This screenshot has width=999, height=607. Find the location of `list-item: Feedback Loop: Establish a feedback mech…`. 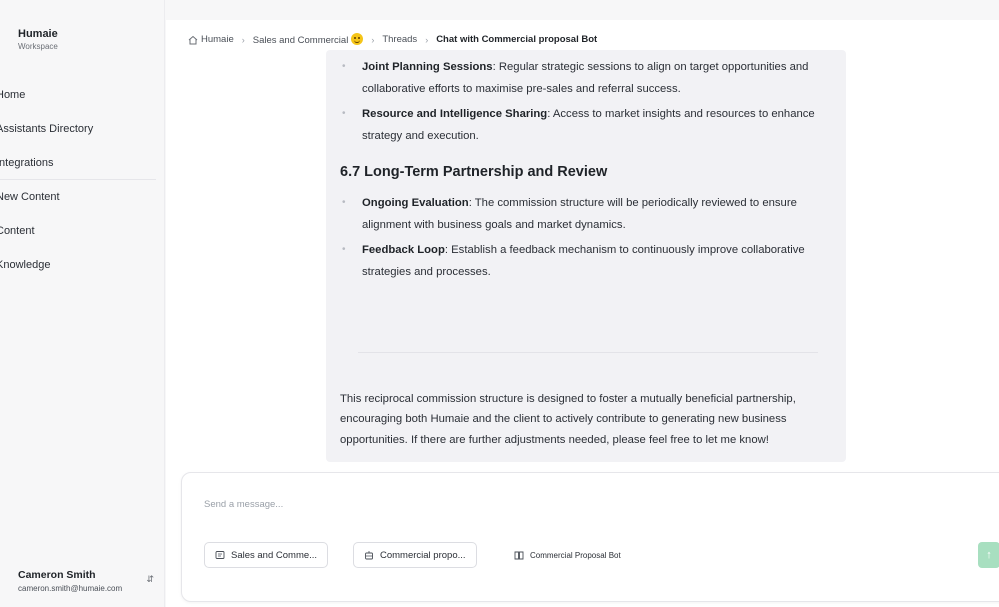

list-item: Feedback Loop: Establish a feedback mech… is located at coordinates (587, 261).